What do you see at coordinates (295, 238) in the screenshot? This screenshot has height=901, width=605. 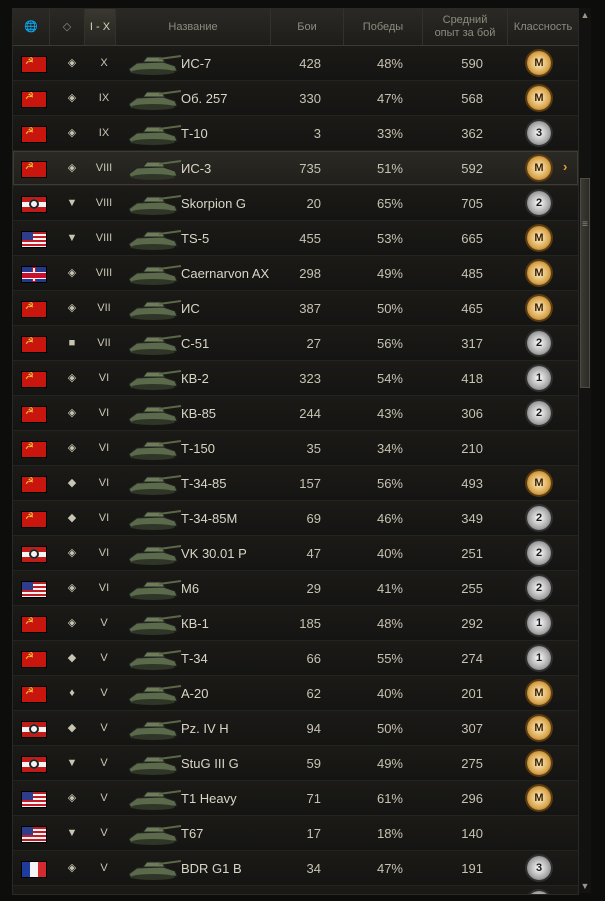 I see `table-row: ▼ VIII TS-5 455 53% 665 M` at bounding box center [295, 238].